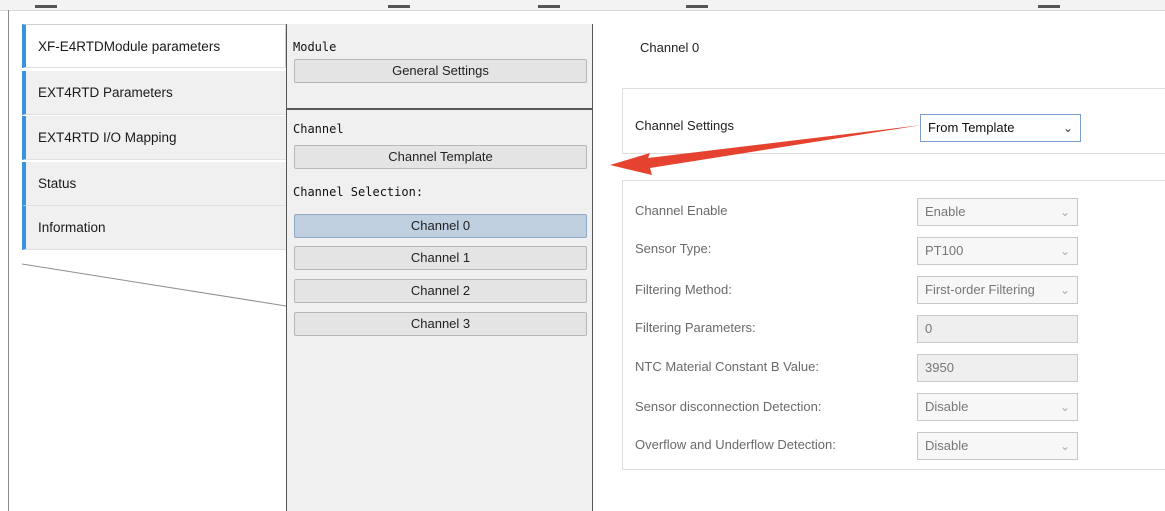 The height and width of the screenshot is (511, 1165). Describe the element at coordinates (947, 445) in the screenshot. I see `overflow-detection-value: Disable` at that location.